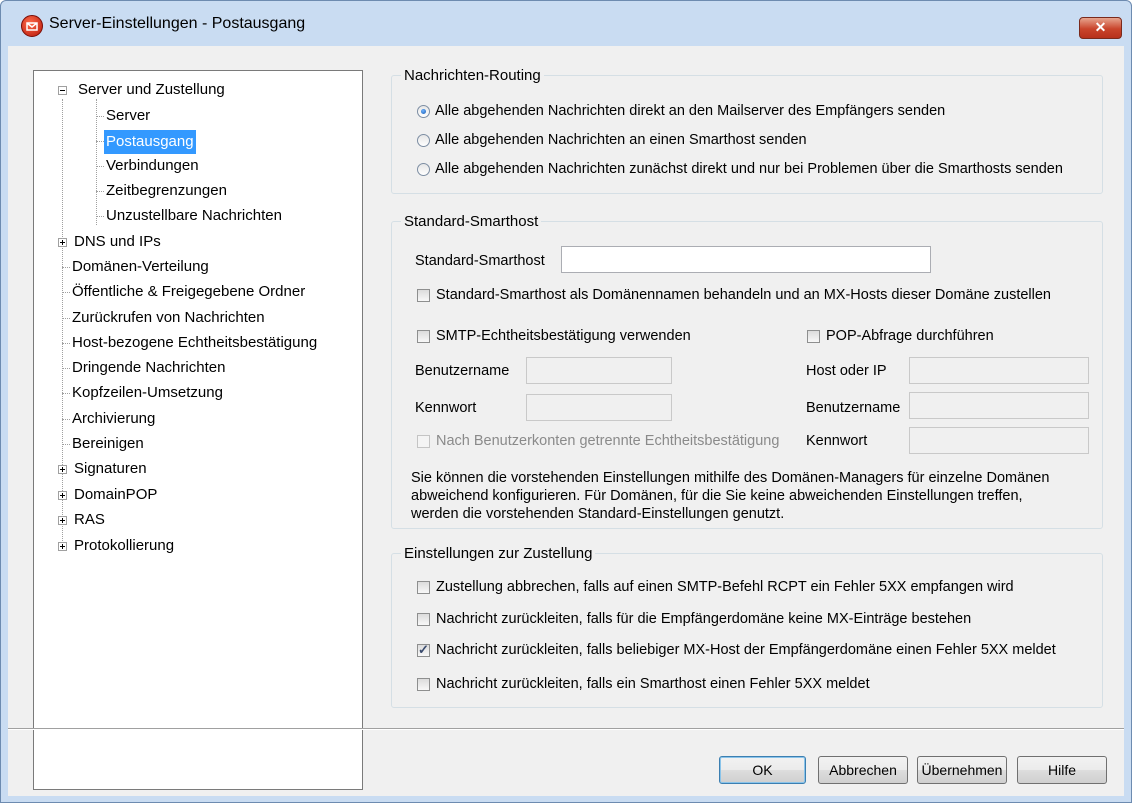 This screenshot has height=803, width=1132. I want to click on collapse-icon, so click(62, 90).